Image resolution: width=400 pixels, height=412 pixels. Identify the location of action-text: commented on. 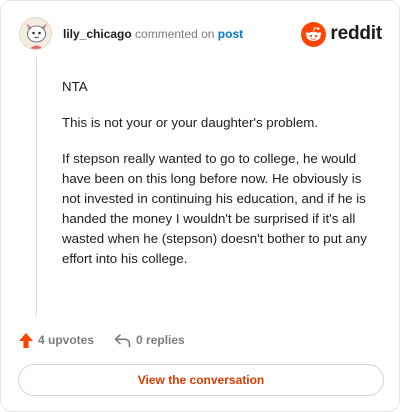
(175, 34).